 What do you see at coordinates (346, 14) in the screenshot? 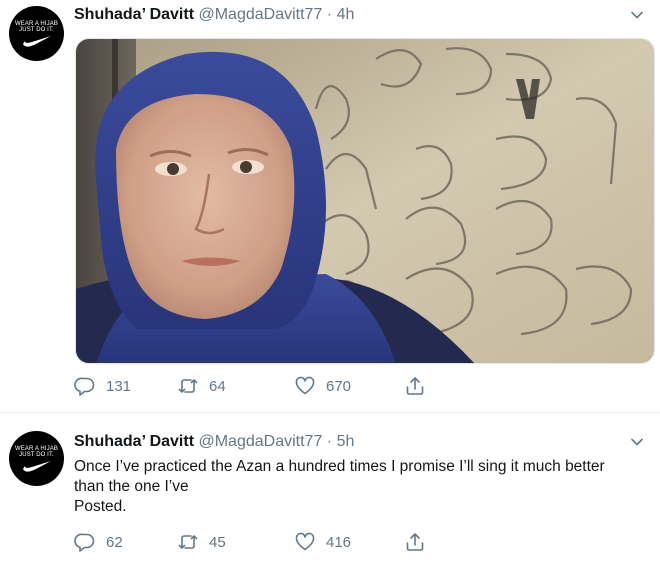
I see `timestamp: 4h` at bounding box center [346, 14].